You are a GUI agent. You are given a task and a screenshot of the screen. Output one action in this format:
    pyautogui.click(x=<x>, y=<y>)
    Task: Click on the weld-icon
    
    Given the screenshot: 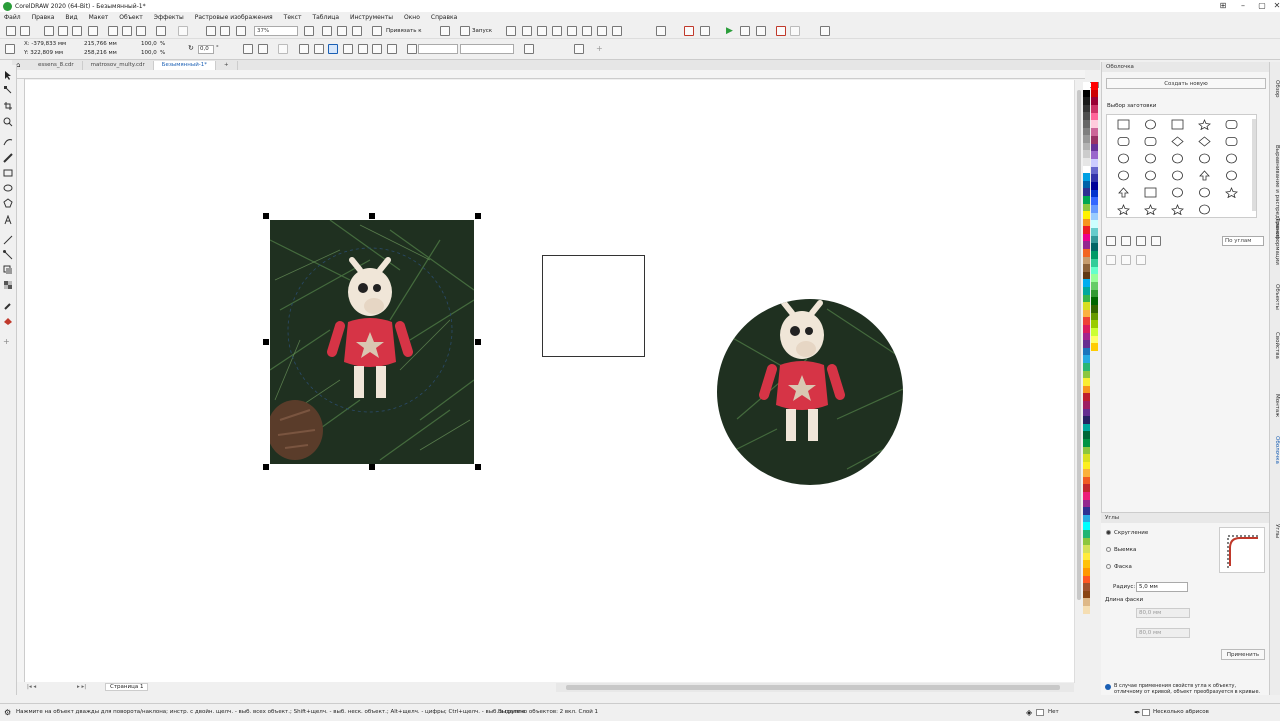 What is the action you would take?
    pyautogui.click(x=304, y=49)
    